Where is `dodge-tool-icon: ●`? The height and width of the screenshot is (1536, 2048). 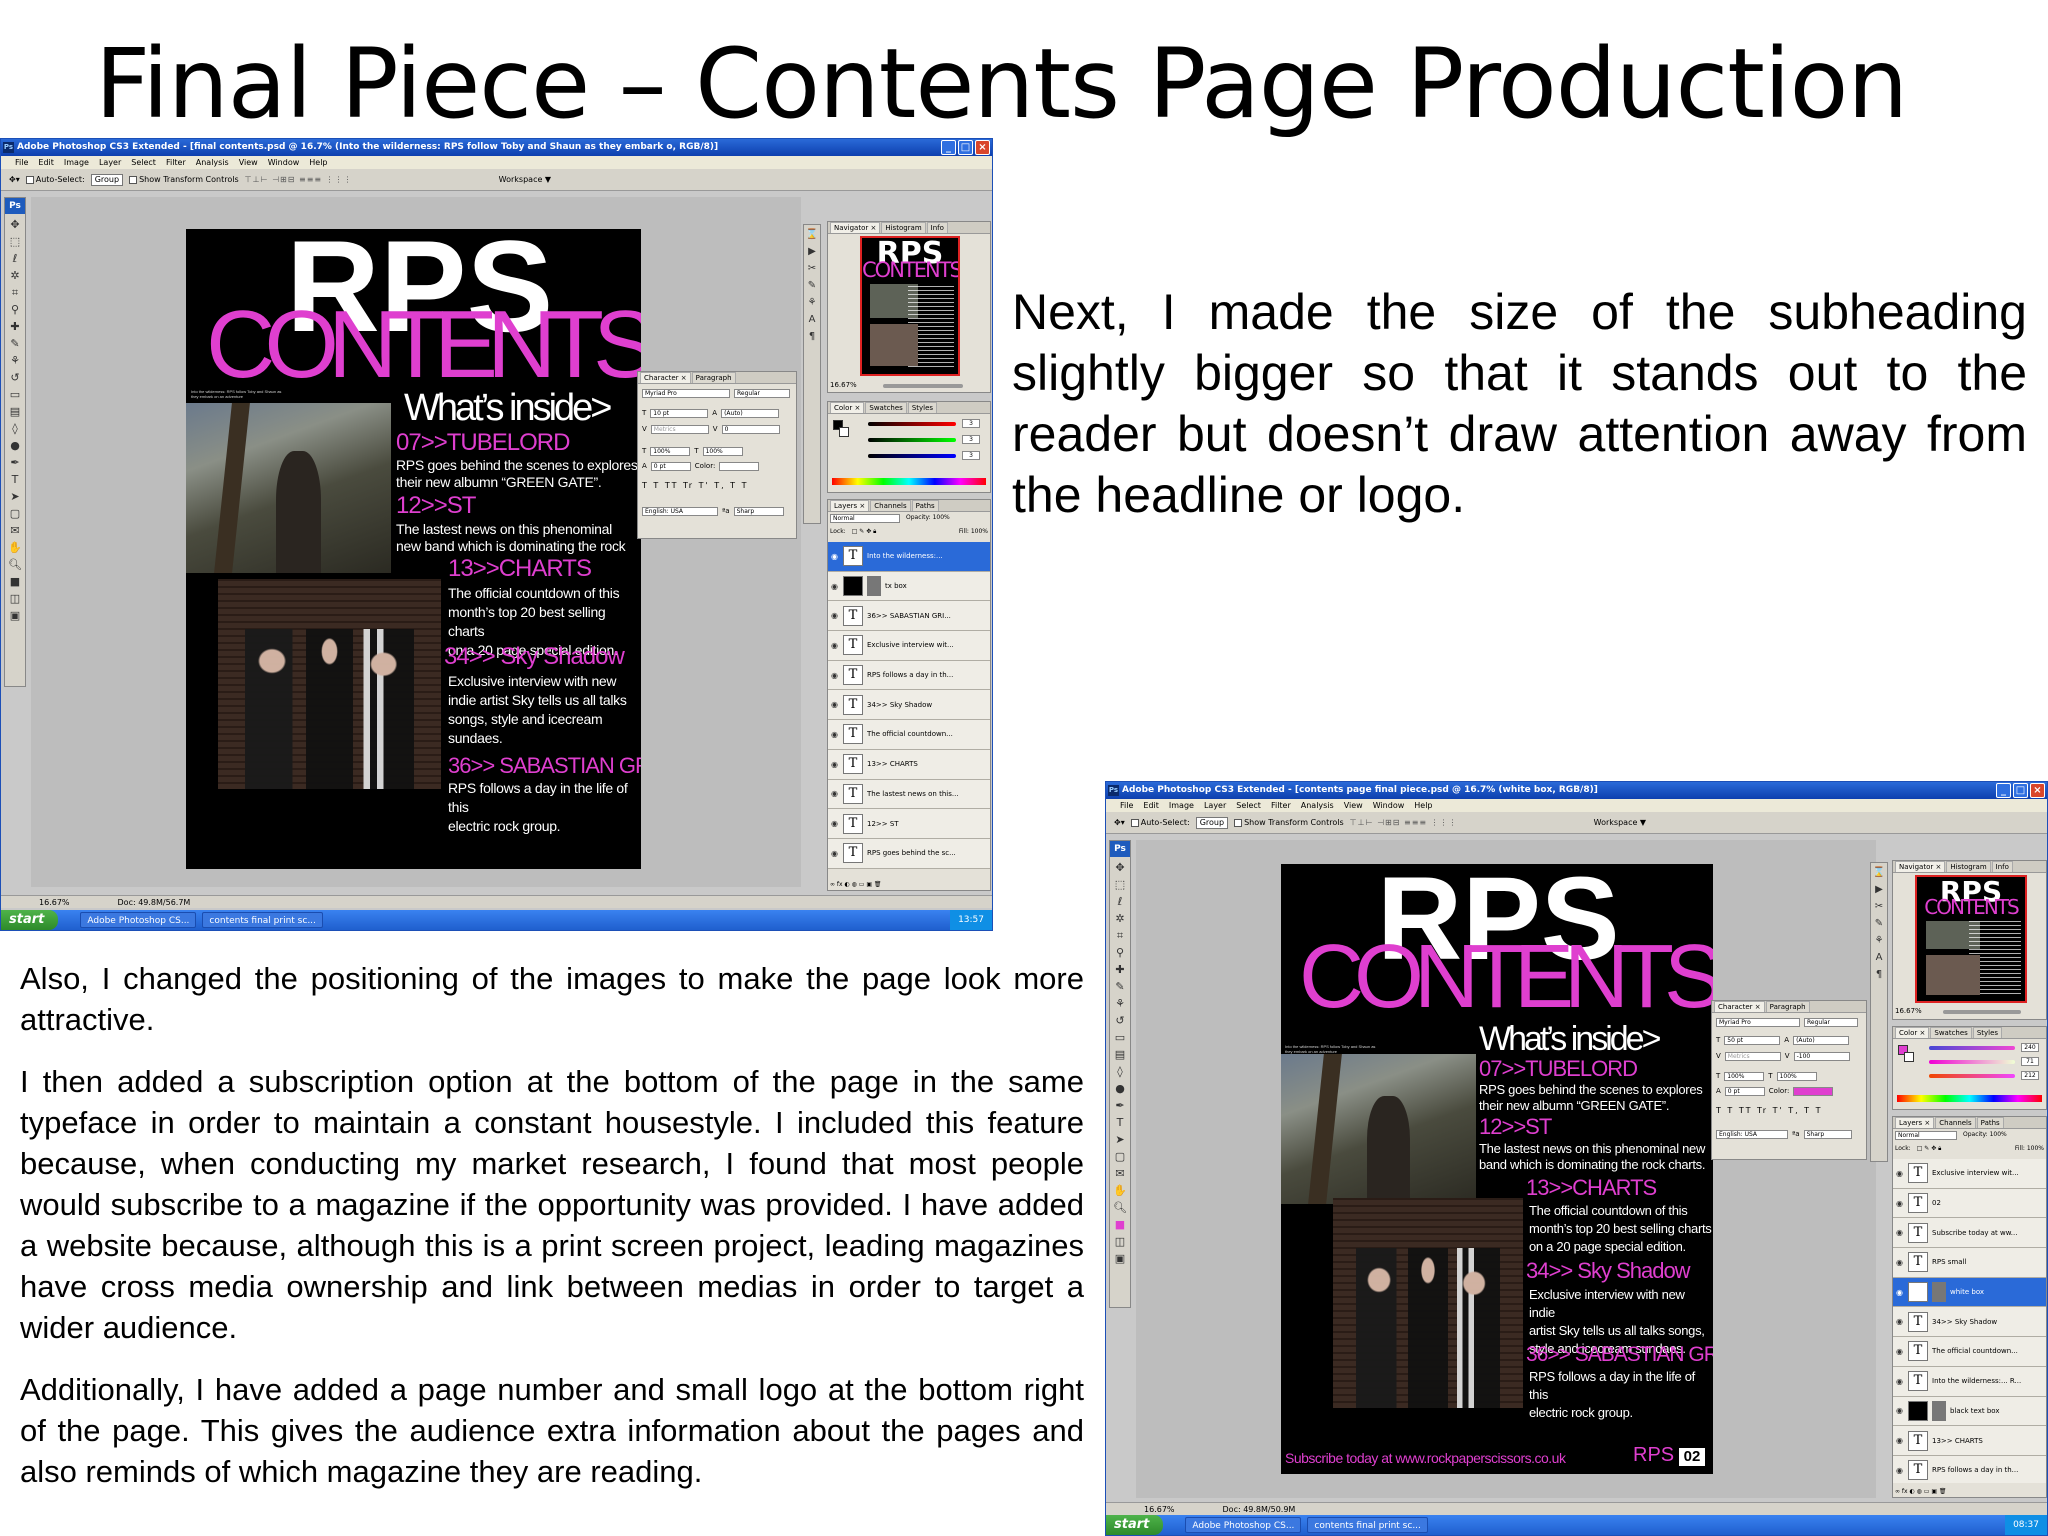 dodge-tool-icon: ● is located at coordinates (1120, 1088).